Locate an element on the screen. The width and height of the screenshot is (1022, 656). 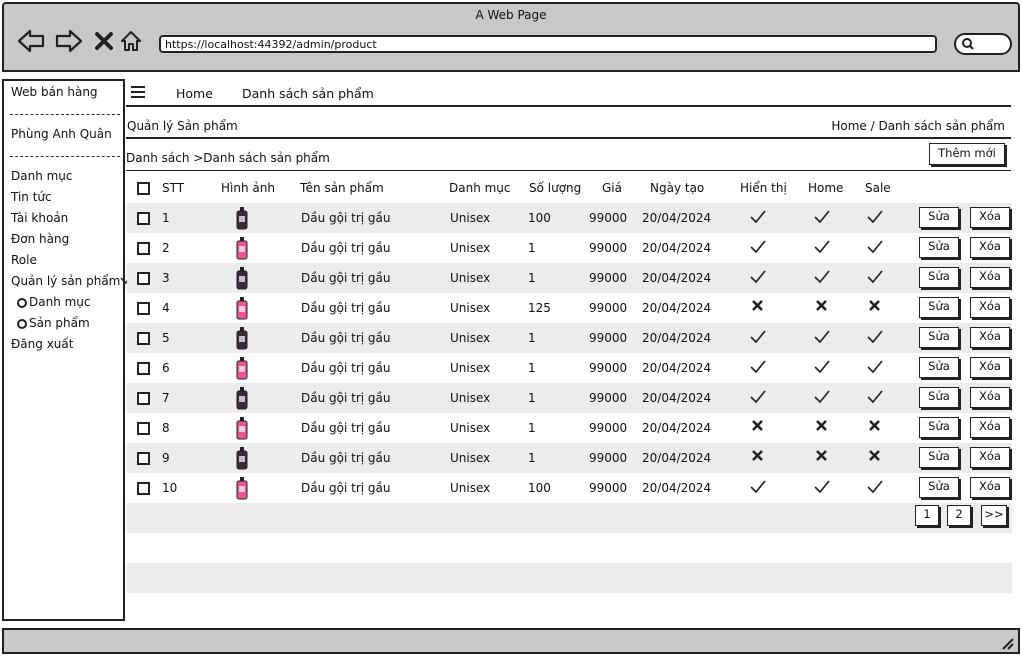
sidebar-item-tai-khoan: Tài khoản is located at coordinates (39, 218).